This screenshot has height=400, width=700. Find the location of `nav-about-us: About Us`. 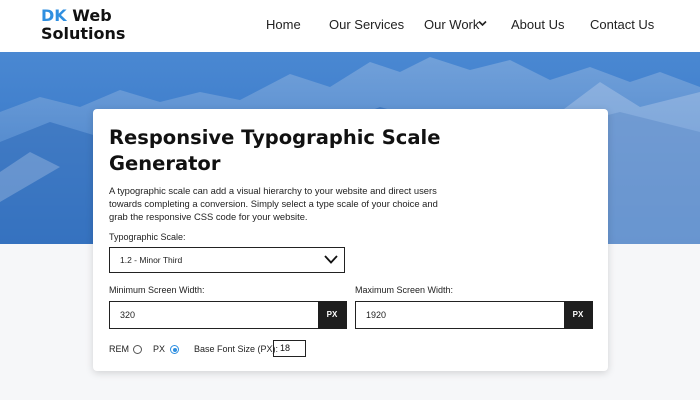

nav-about-us: About Us is located at coordinates (537, 24).